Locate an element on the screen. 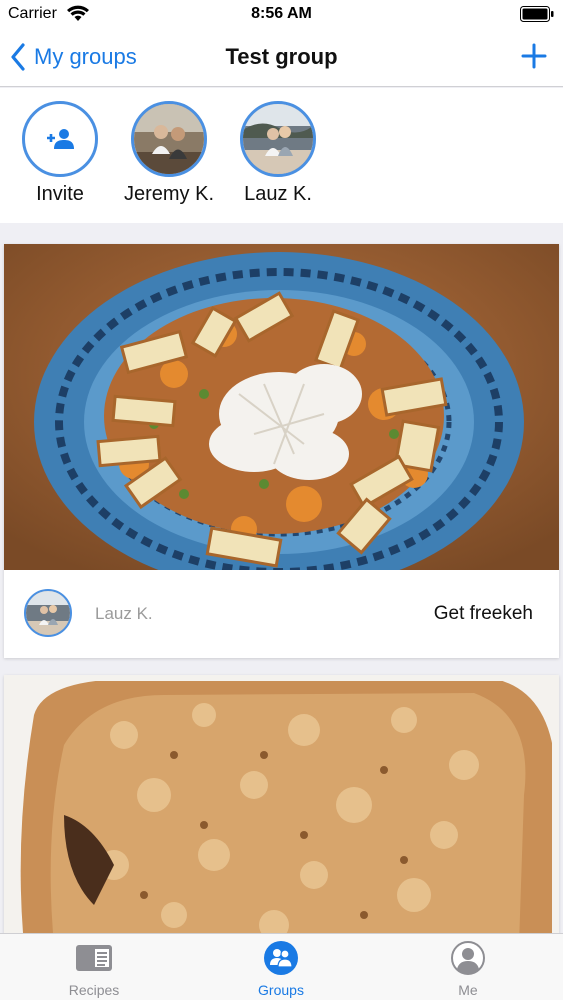 This screenshot has height=1000, width=563. add-icon is located at coordinates (534, 56).